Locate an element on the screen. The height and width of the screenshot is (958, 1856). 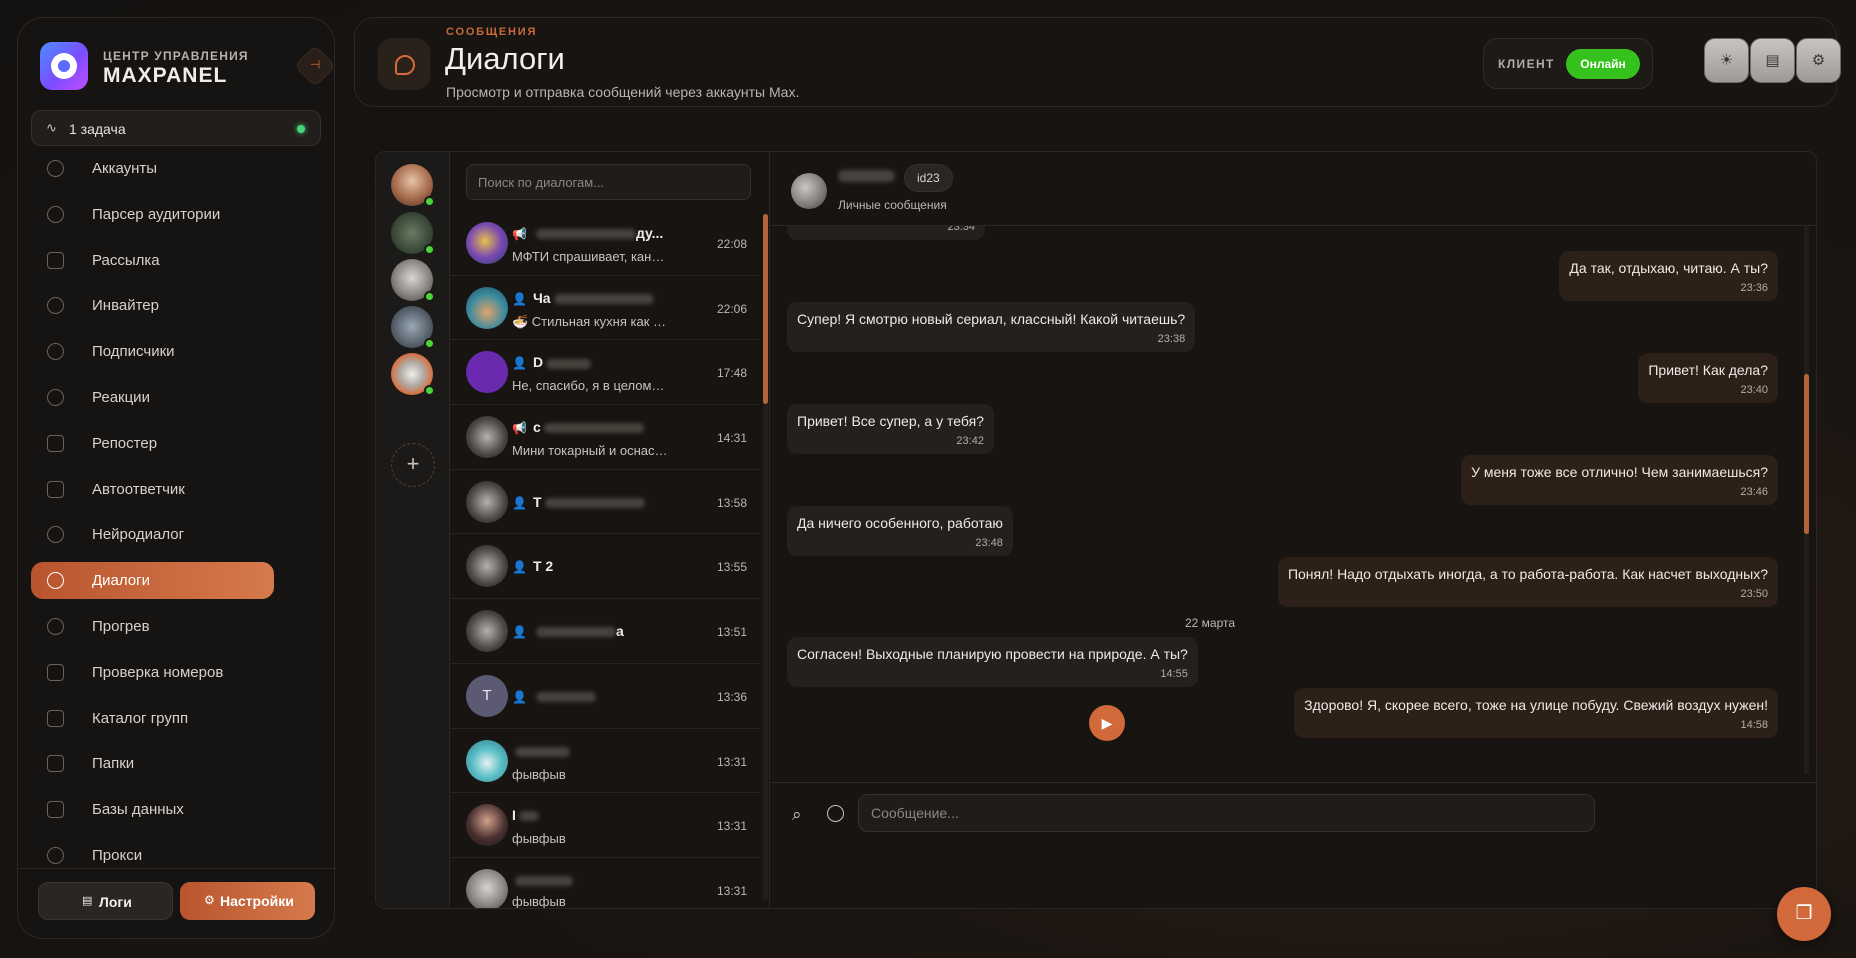
nav-item-accounts: Аккаунты is located at coordinates (152, 168).